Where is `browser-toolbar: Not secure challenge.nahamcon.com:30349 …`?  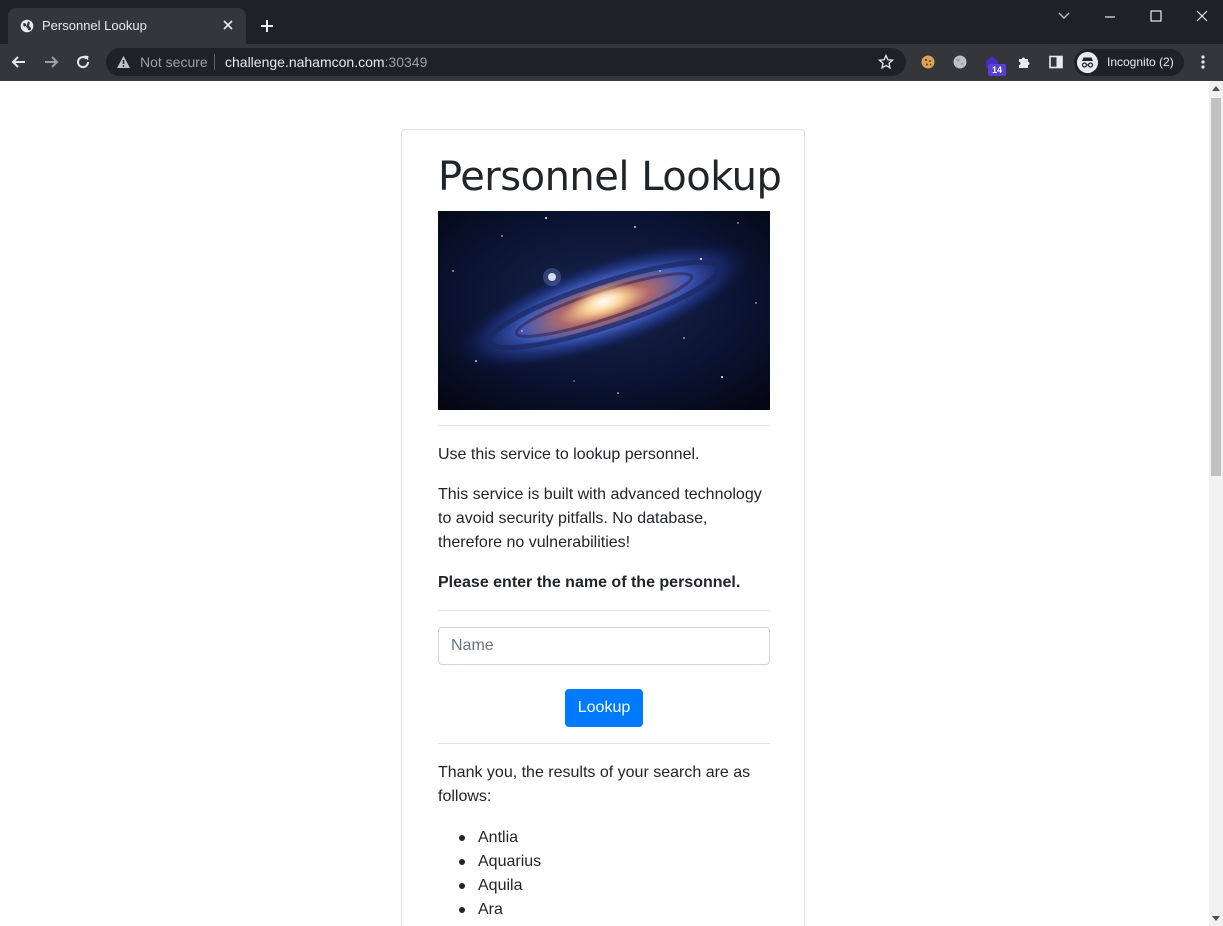 browser-toolbar: Not secure challenge.nahamcon.com:30349 … is located at coordinates (611, 62).